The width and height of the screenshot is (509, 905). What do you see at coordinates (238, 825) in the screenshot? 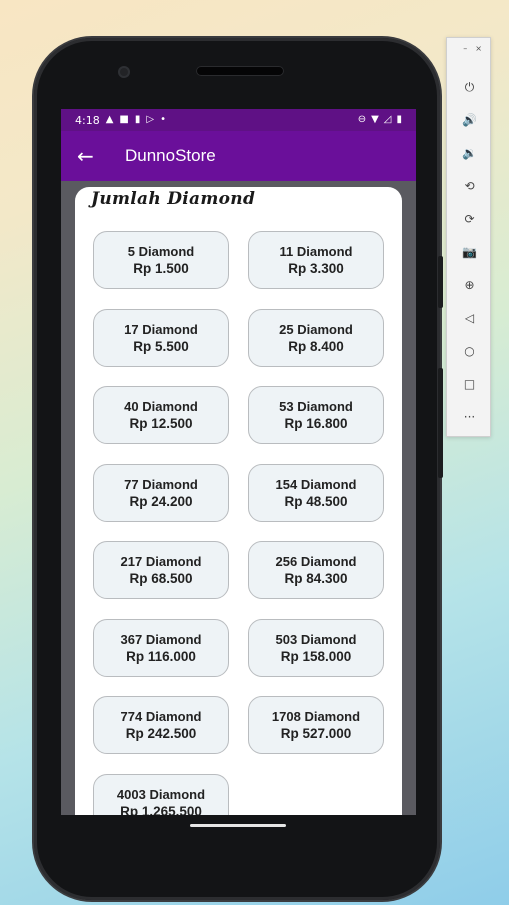
I see `home-gesture-bar` at bounding box center [238, 825].